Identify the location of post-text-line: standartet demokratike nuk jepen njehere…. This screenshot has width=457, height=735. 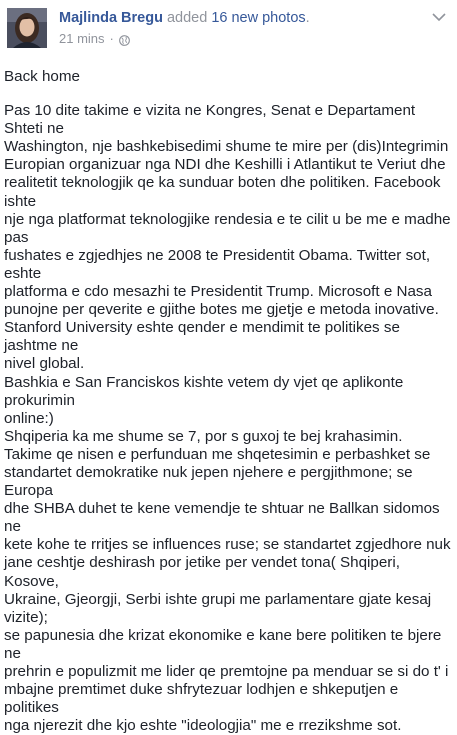
(208, 481).